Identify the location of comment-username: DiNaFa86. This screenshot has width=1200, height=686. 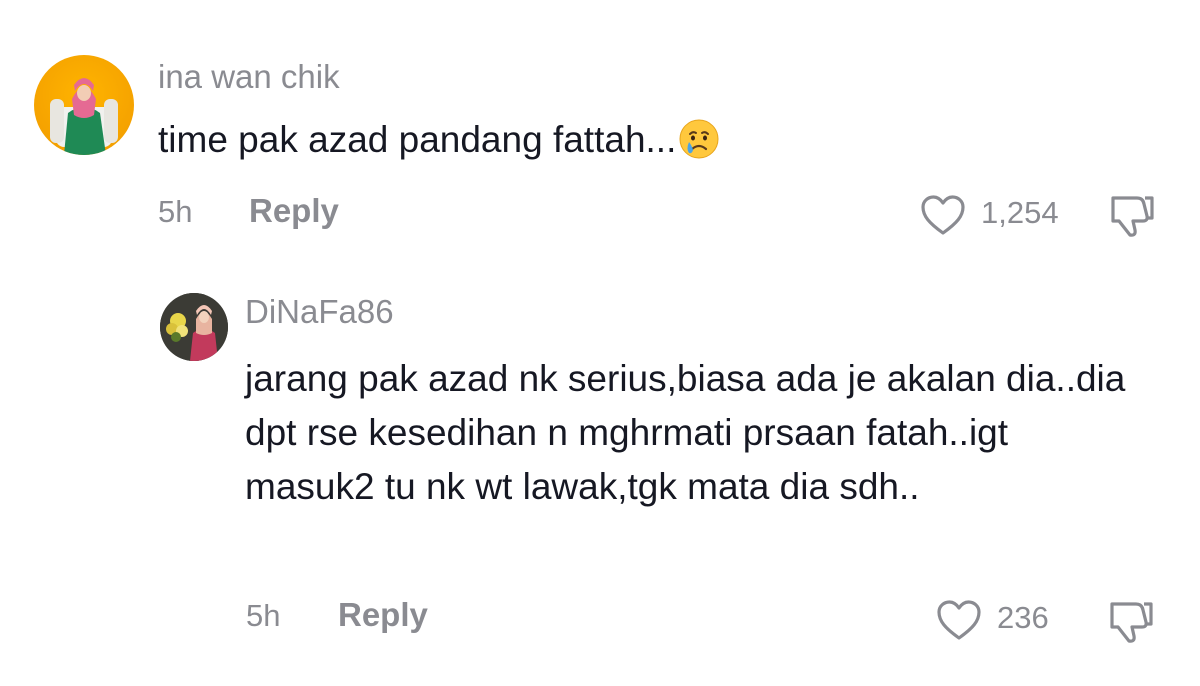
(319, 312).